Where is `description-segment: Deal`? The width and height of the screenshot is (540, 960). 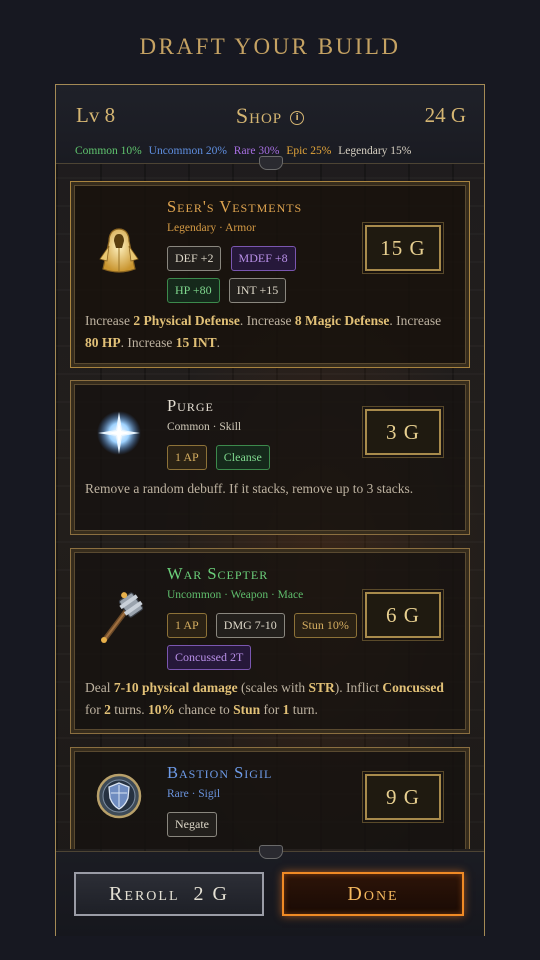
description-segment: Deal is located at coordinates (99, 687).